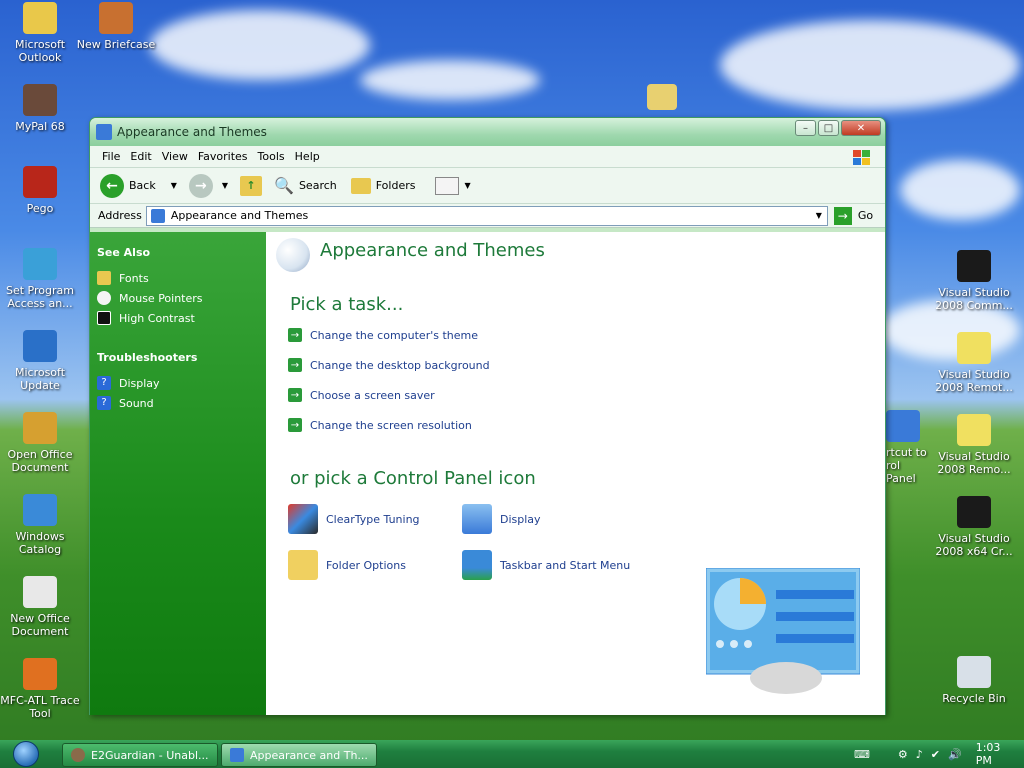 This screenshot has height=768, width=1024. What do you see at coordinates (40, 607) in the screenshot?
I see `desktop-icon-new-office-document: New Office Document` at bounding box center [40, 607].